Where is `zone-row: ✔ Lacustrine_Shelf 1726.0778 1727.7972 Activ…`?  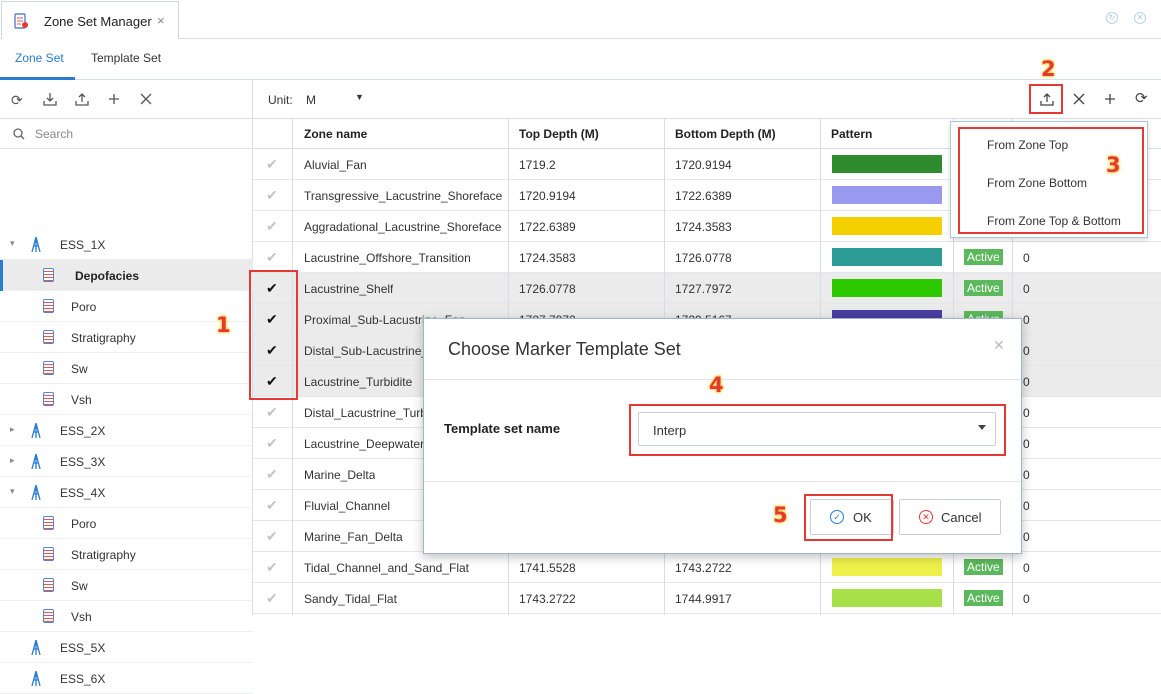
zone-row: ✔ Lacustrine_Shelf 1726.0778 1727.7972 Activ… is located at coordinates (707, 288).